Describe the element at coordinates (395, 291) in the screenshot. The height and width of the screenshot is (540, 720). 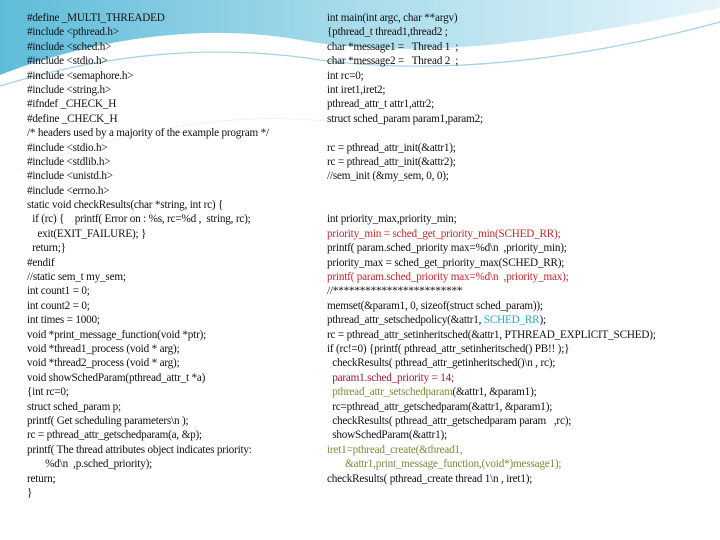
I see `code-segment: //************************` at that location.